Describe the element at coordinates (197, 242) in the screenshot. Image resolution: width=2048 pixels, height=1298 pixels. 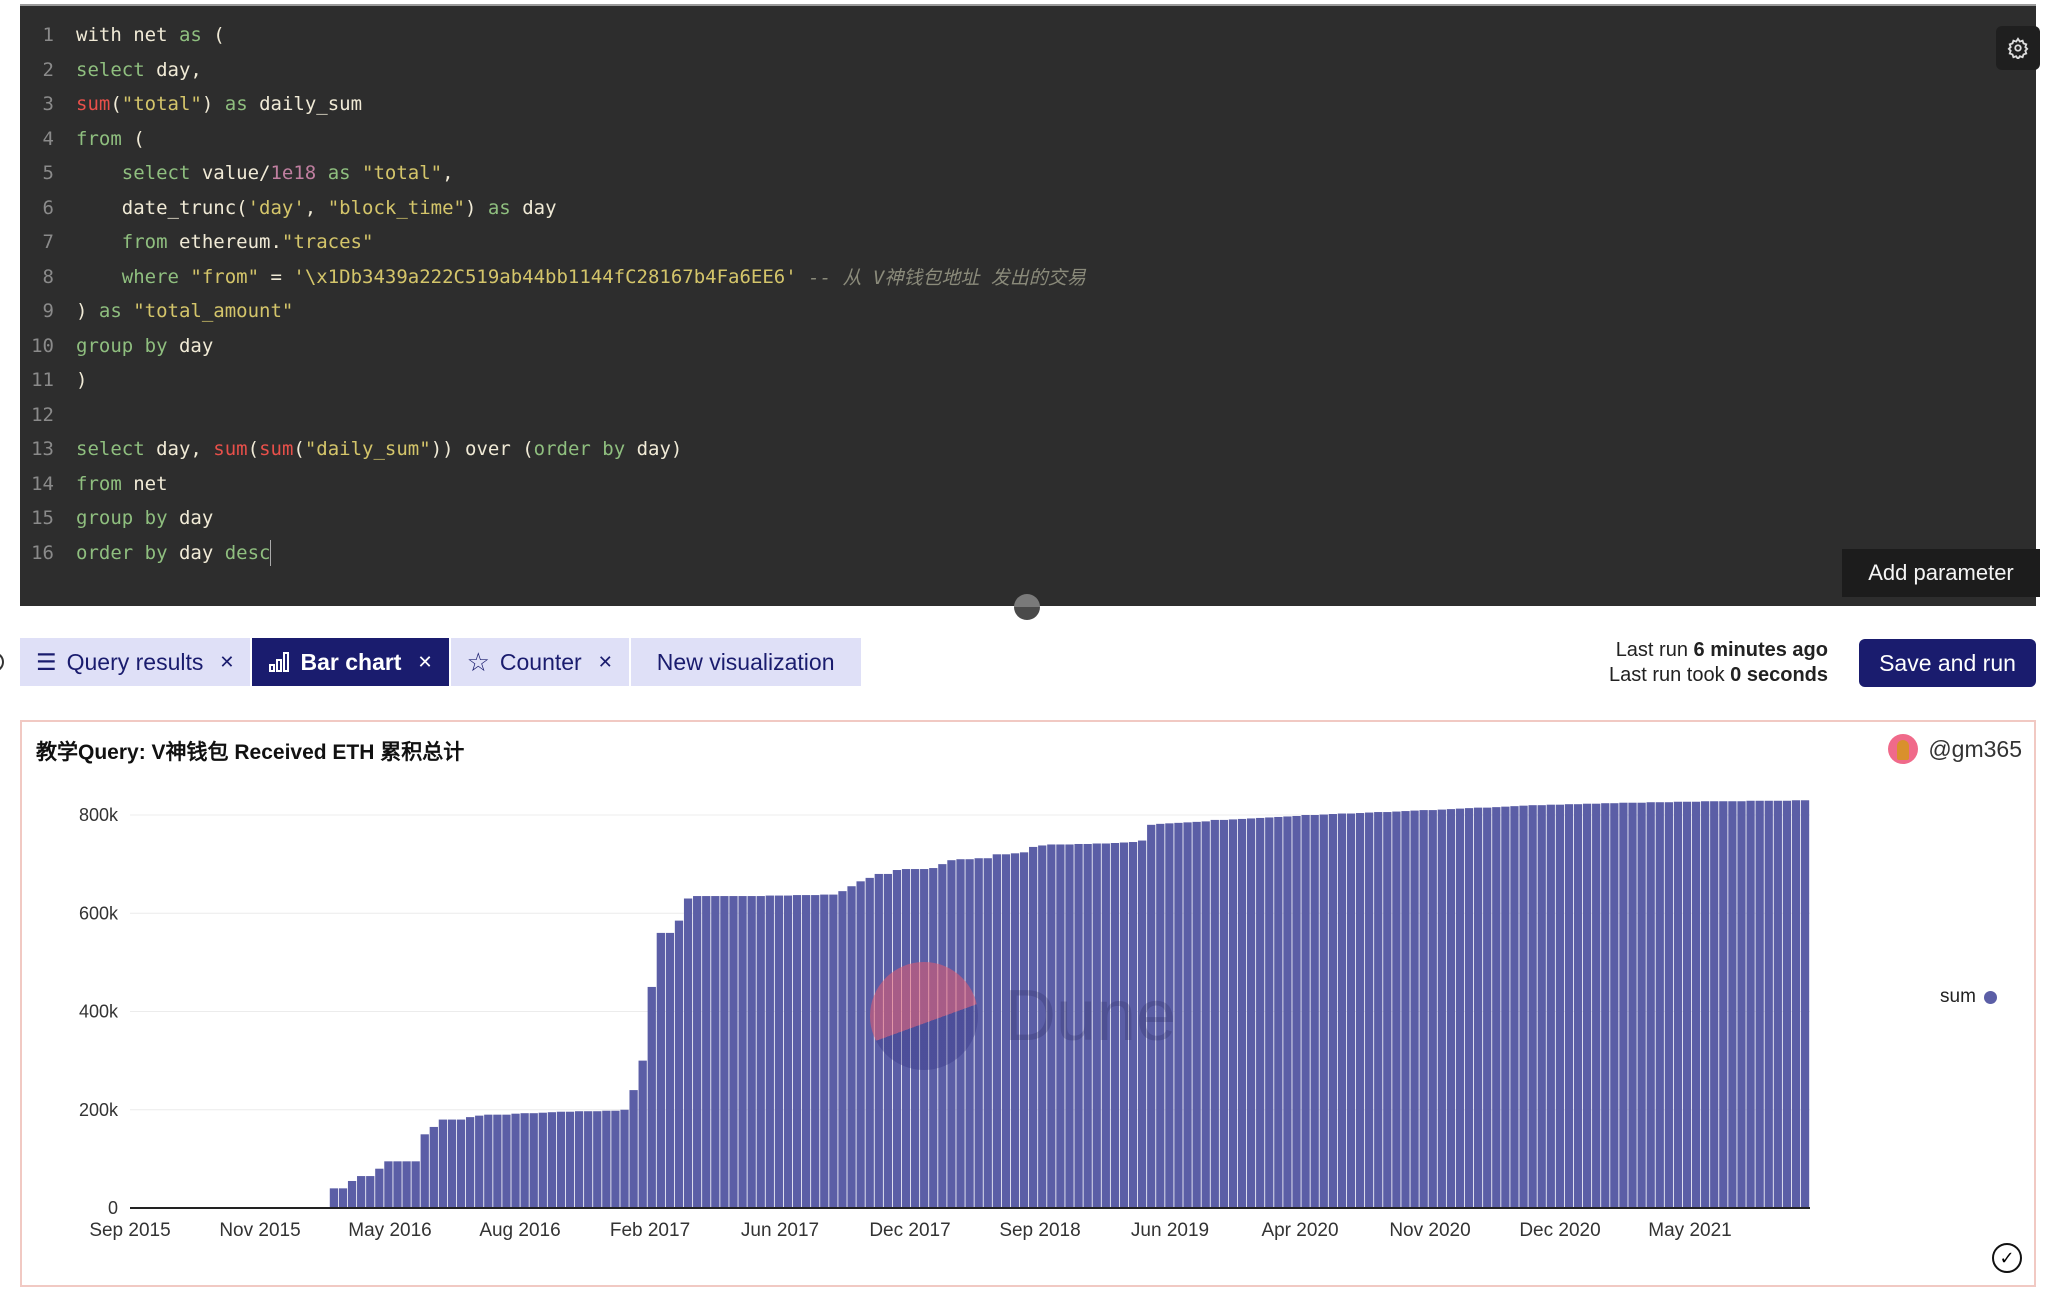
I see `code-line: 7 from ethereum. "traces"` at that location.